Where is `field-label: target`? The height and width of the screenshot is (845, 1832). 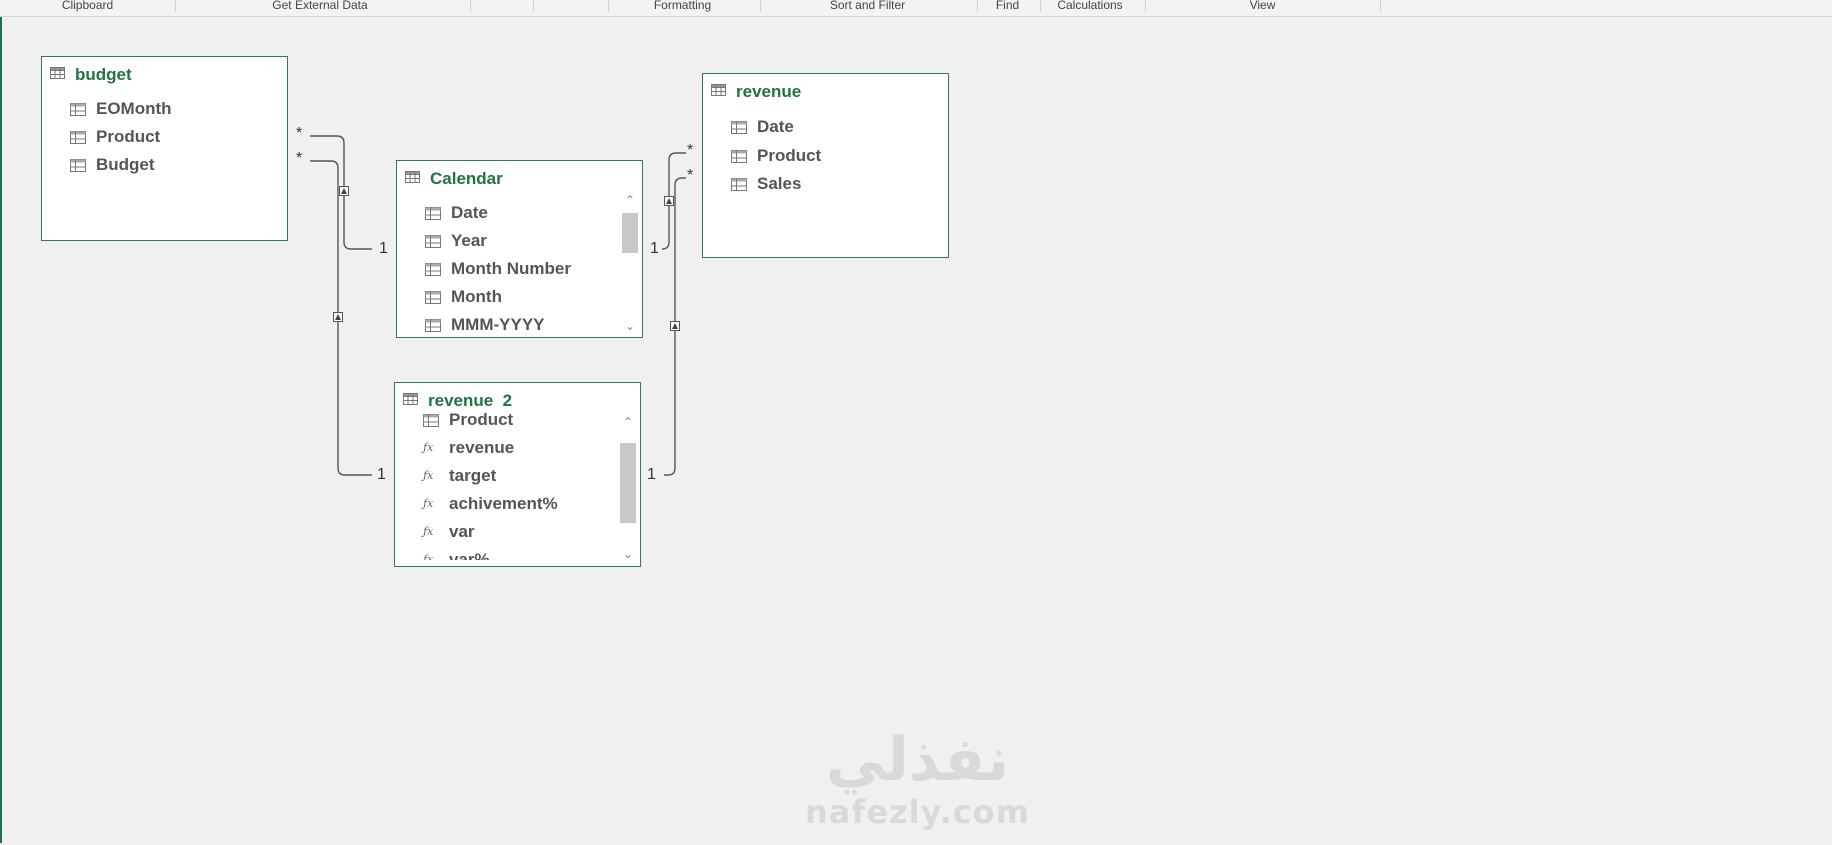
field-label: target is located at coordinates (473, 475).